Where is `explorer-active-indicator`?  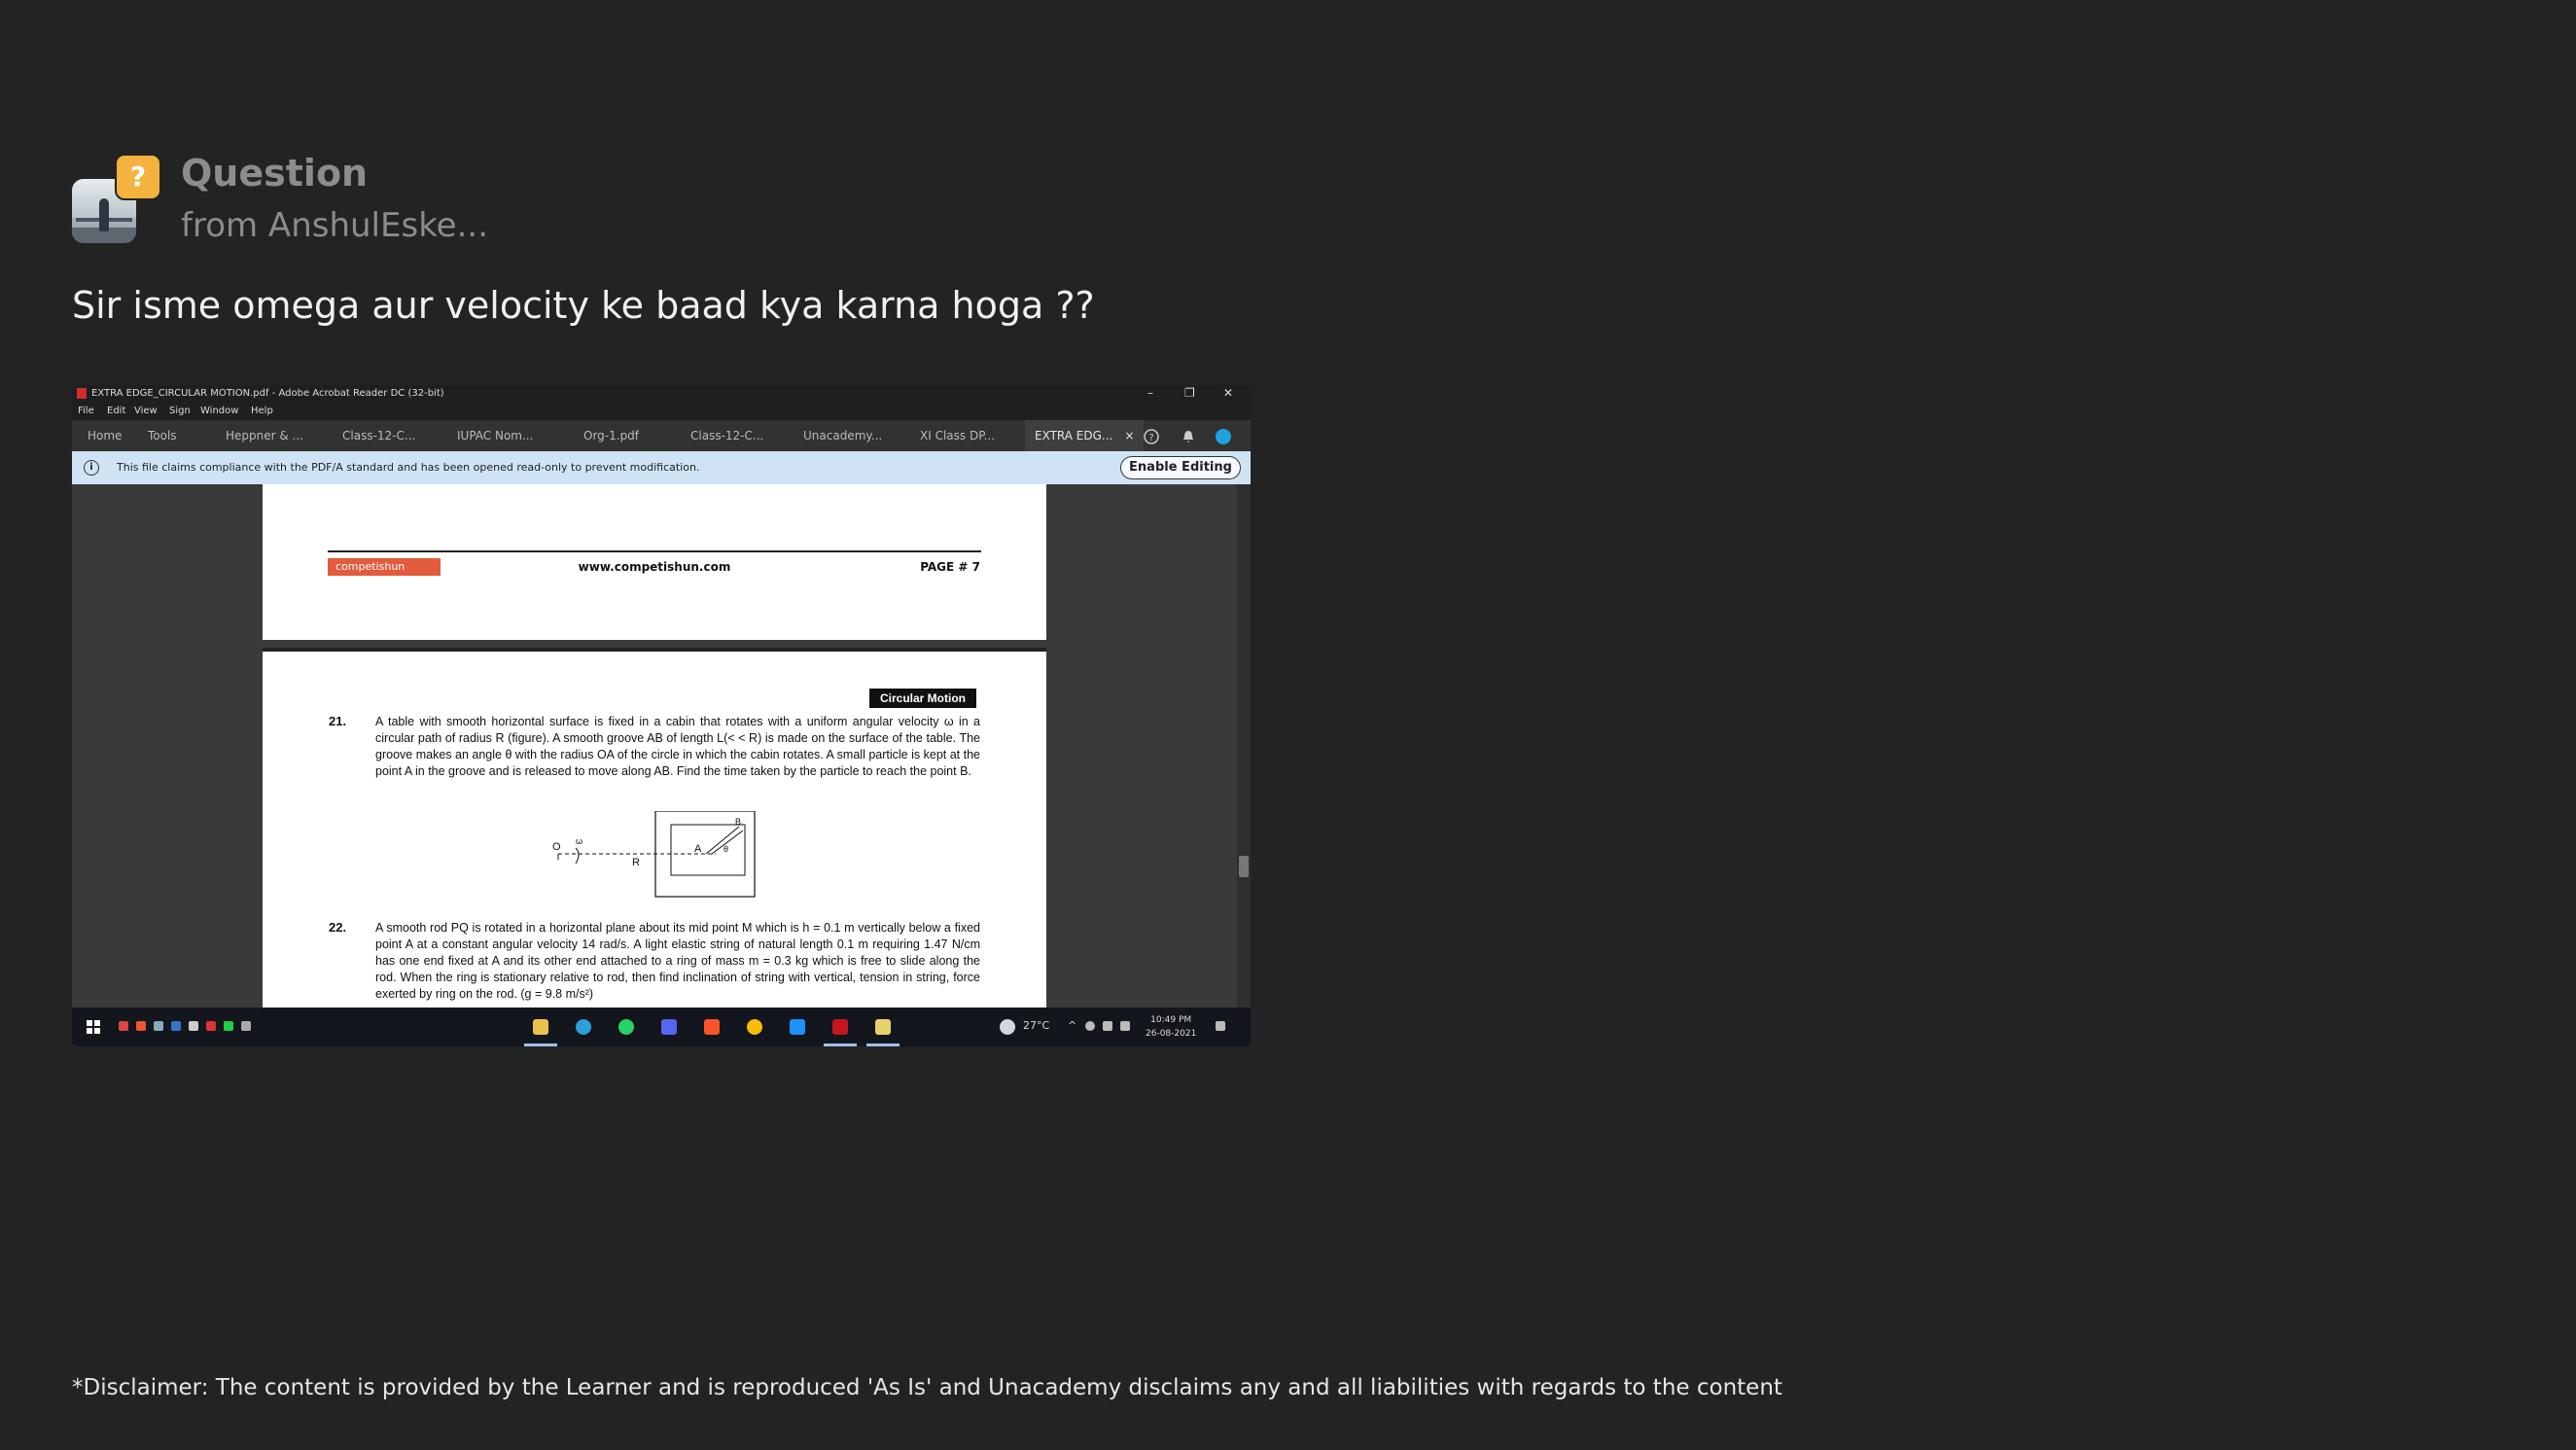 explorer-active-indicator is located at coordinates (540, 1044).